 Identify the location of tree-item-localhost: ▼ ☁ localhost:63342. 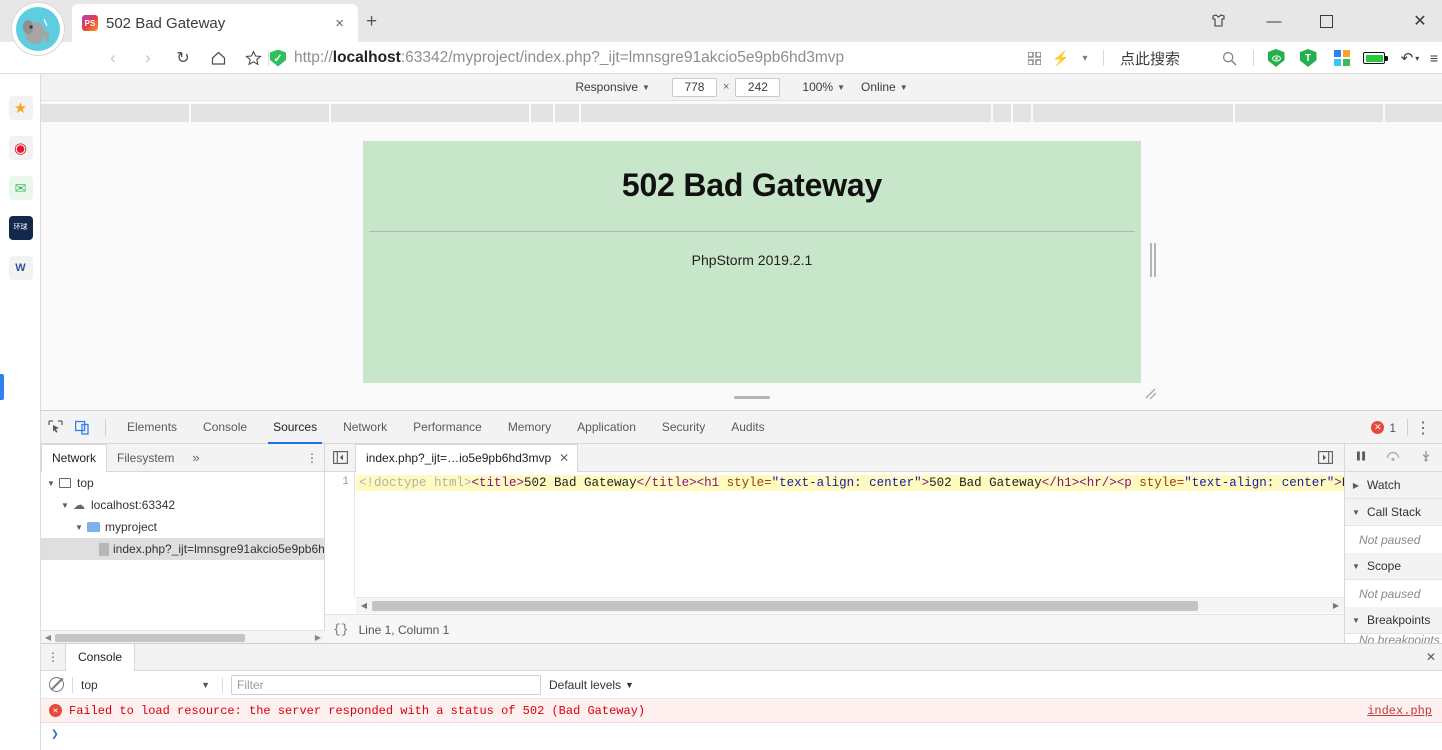
(182, 505).